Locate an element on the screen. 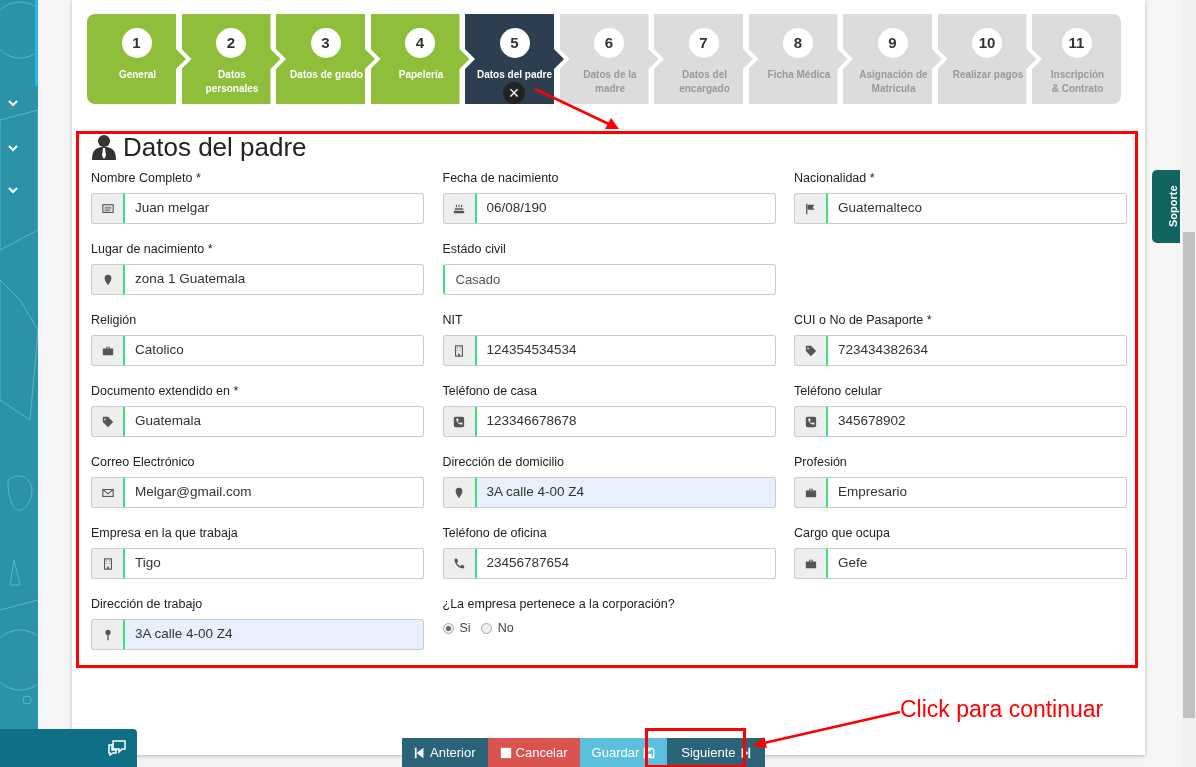  step-tab: 6 Datos de la madre is located at coordinates (609, 59).